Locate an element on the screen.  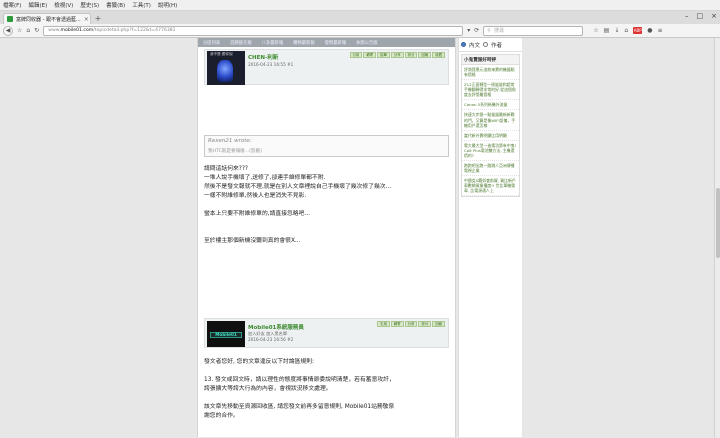
post-line: 該文章先移動至資源回收區, 請您發文前再多留意規則, Mobile01站務敬祭 is located at coordinates (299, 406).